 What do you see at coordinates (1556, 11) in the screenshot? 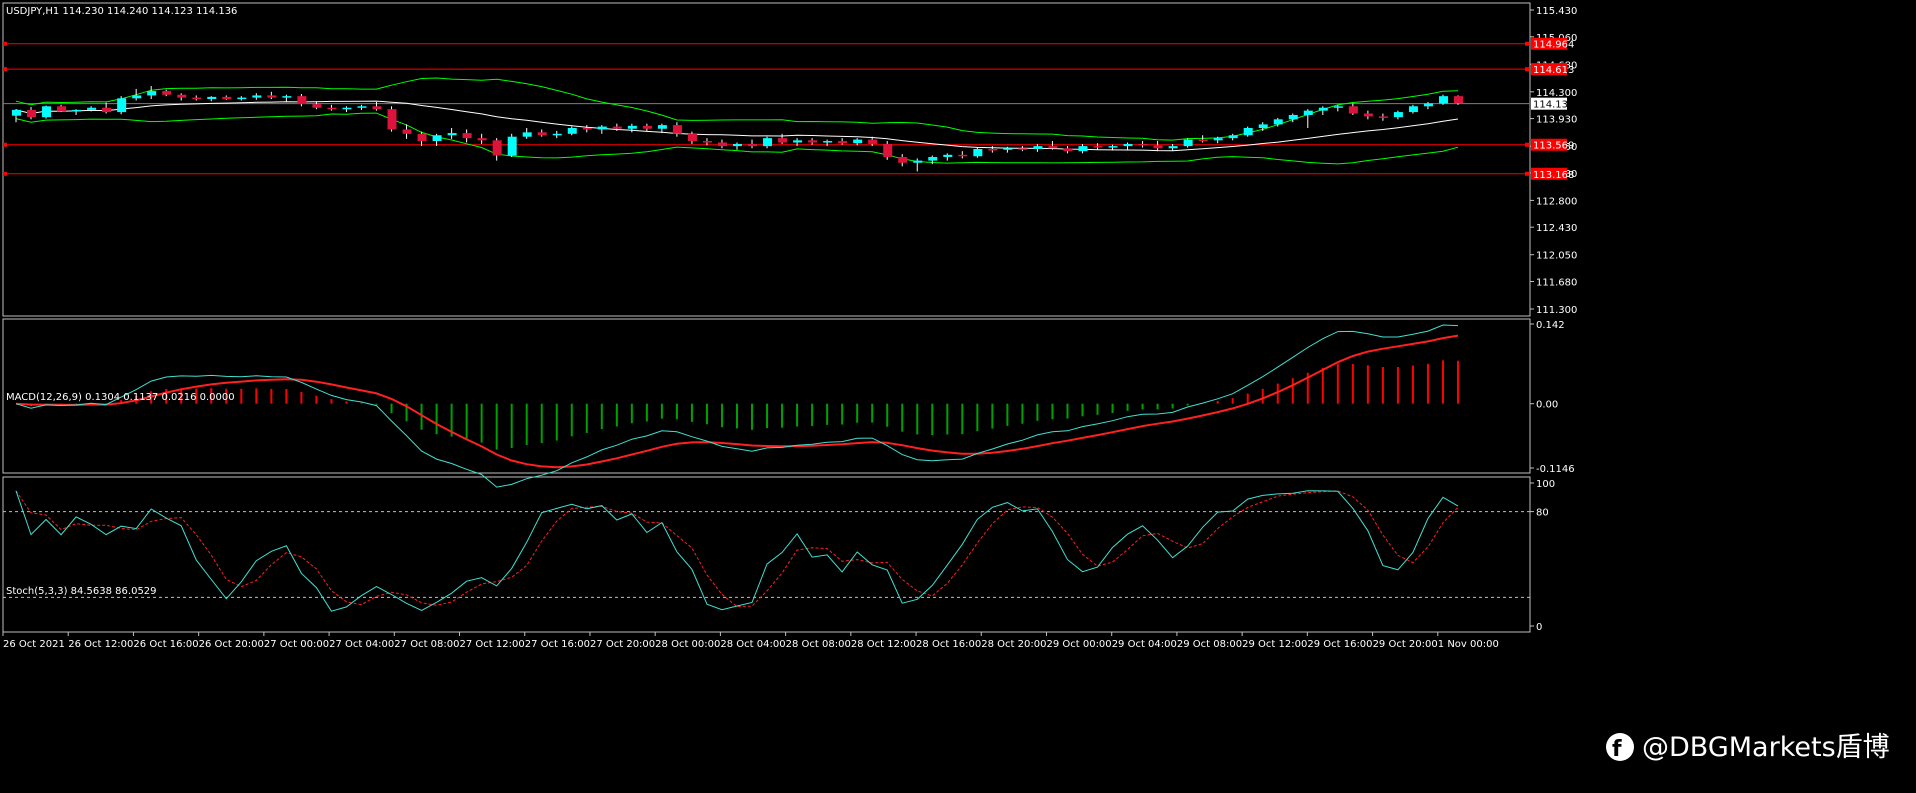
I see `price-tick-label: 115.430` at bounding box center [1556, 11].